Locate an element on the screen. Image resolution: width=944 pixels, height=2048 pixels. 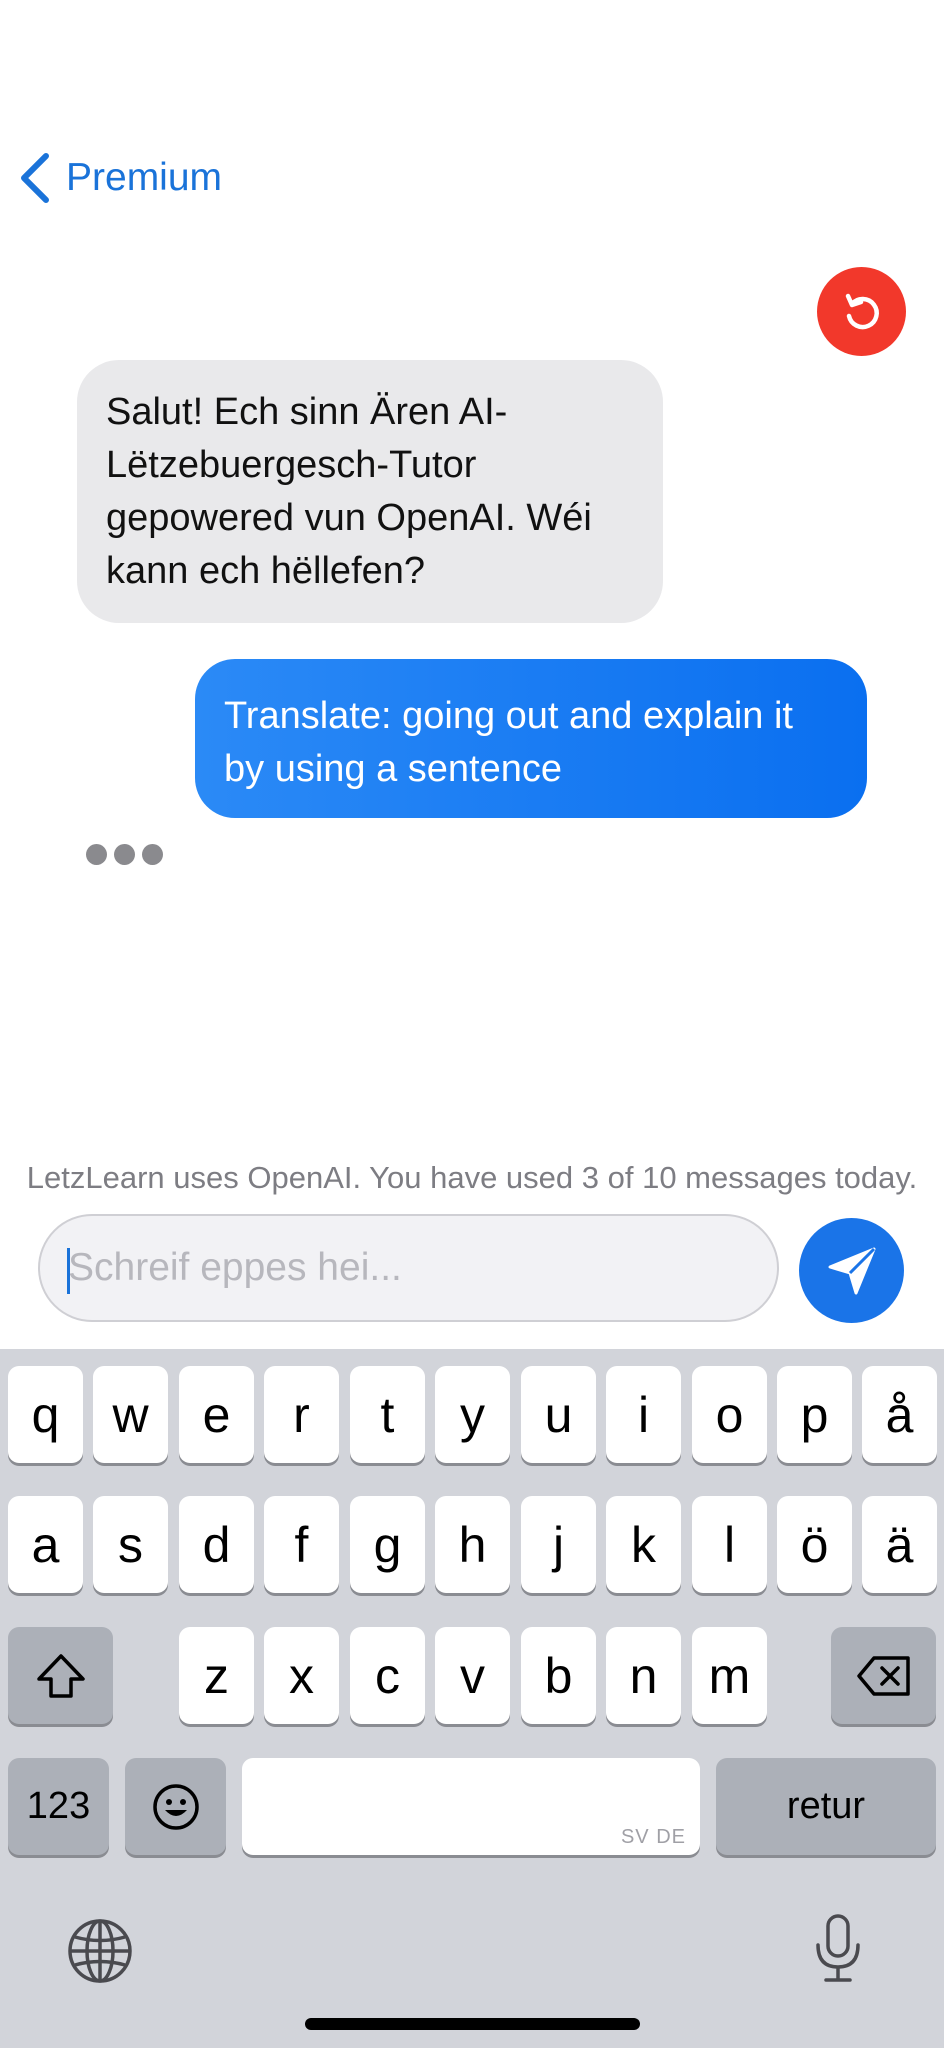
reset-chat-button is located at coordinates (861, 311).